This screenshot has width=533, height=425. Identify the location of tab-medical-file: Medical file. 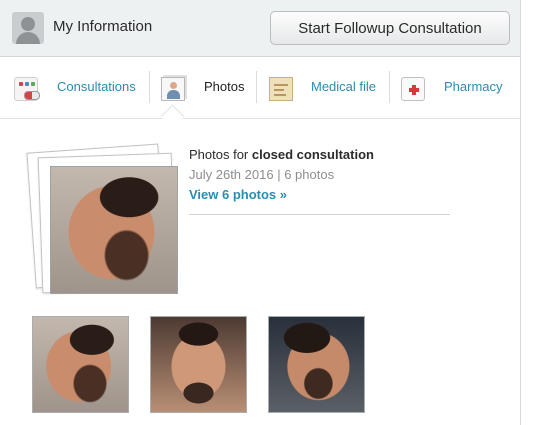
(322, 87).